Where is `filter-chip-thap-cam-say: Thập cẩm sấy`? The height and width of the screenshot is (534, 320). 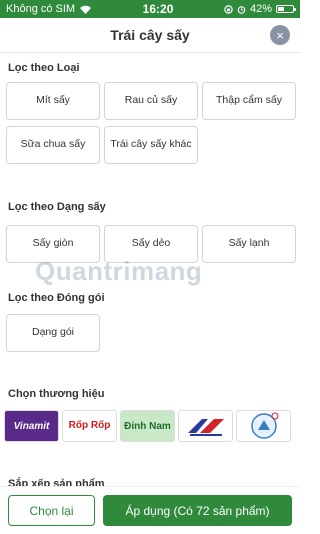
filter-chip-thap-cam-say: Thập cẩm sấy is located at coordinates (249, 101).